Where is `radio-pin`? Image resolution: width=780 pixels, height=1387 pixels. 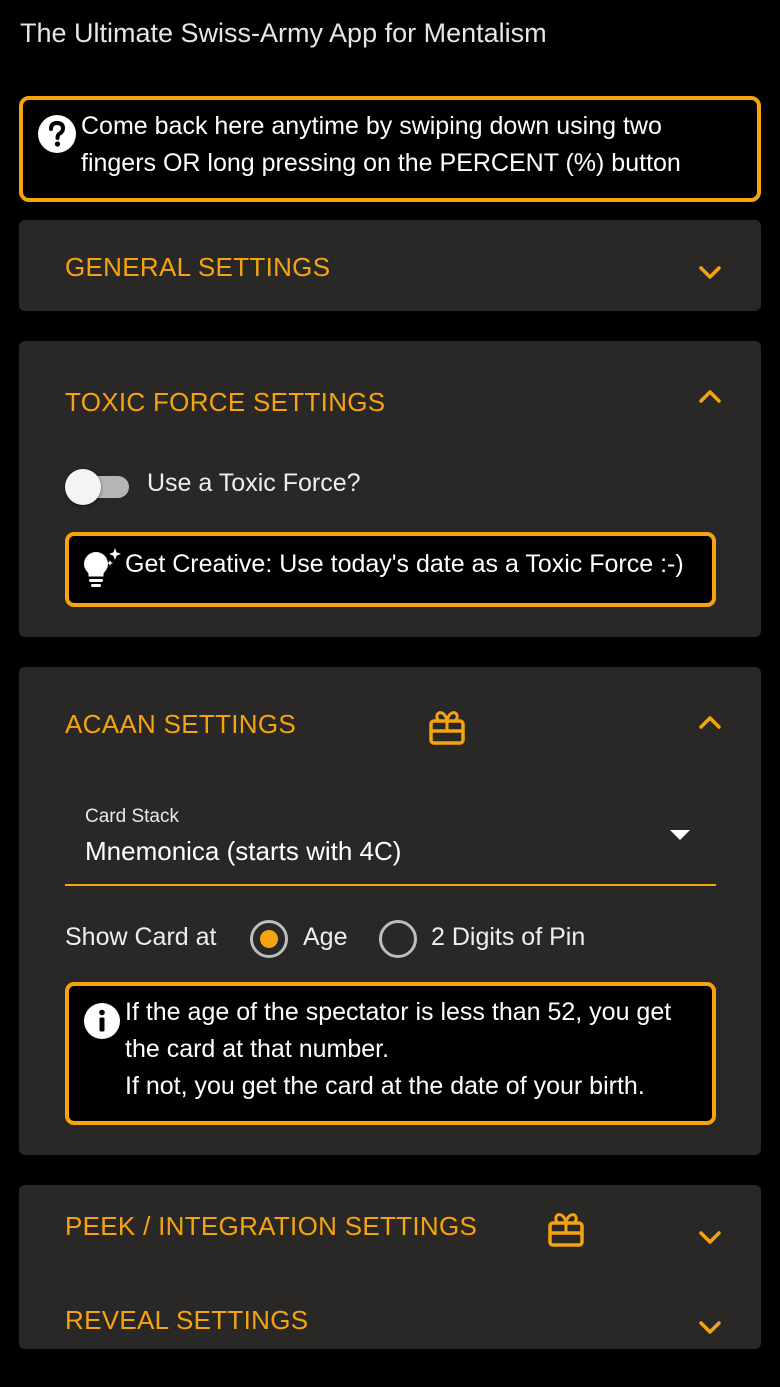
radio-pin is located at coordinates (398, 939).